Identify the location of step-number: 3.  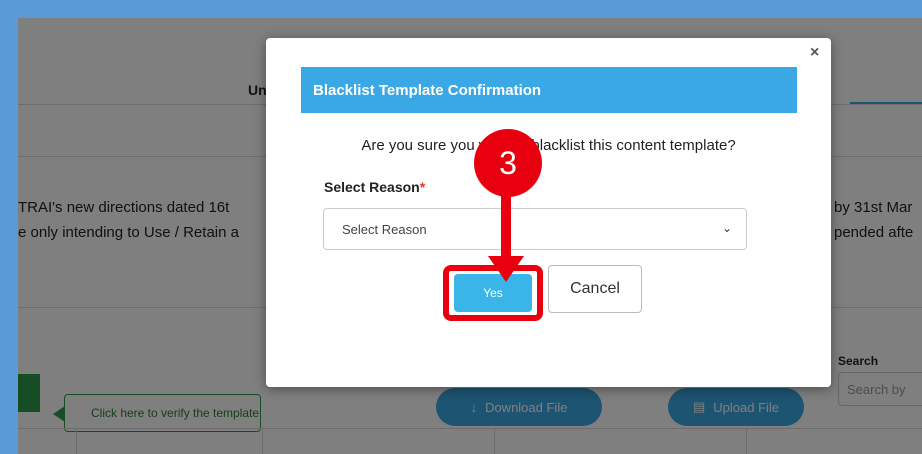
(508, 162).